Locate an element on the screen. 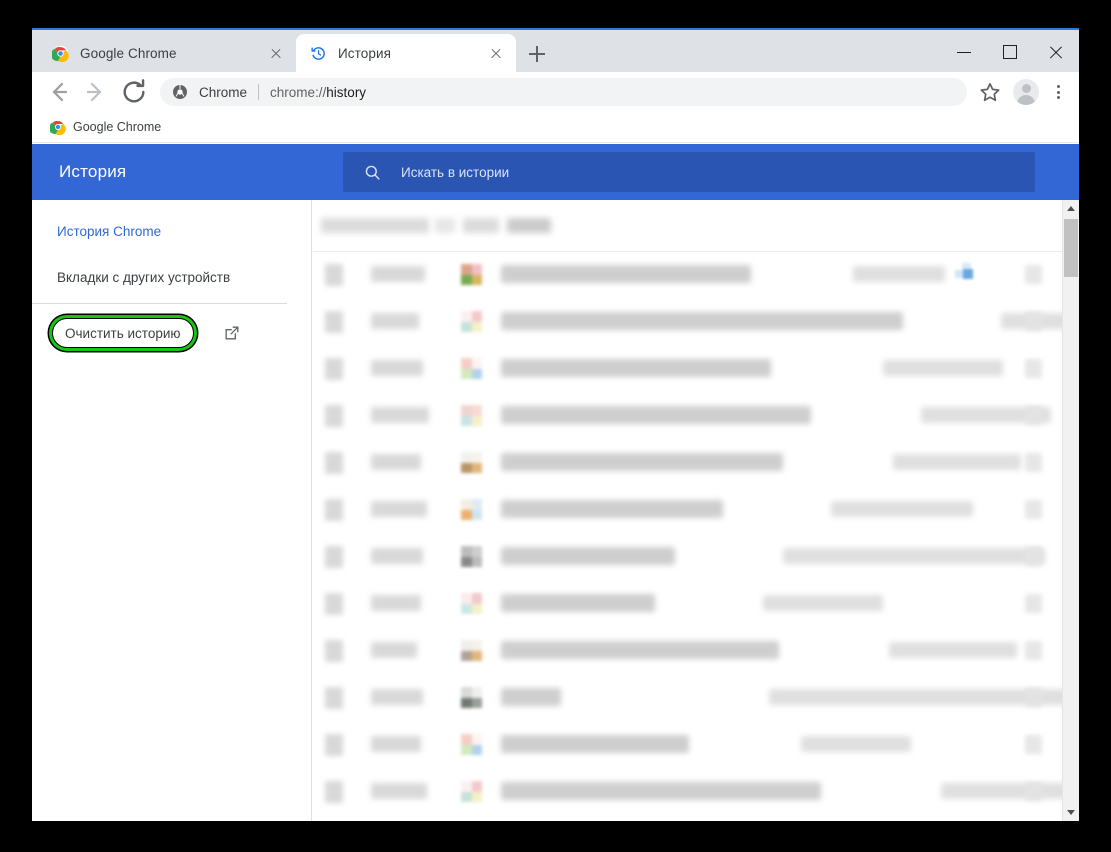 Image resolution: width=1111 pixels, height=852 pixels. scroll-down-arrow is located at coordinates (1071, 812).